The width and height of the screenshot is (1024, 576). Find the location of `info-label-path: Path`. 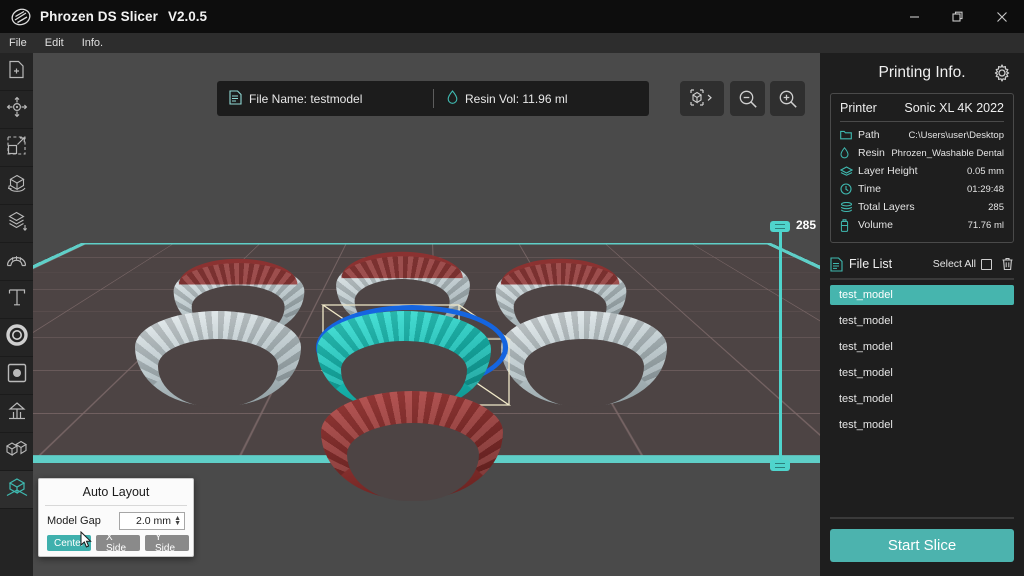

info-label-path: Path is located at coordinates (869, 135).